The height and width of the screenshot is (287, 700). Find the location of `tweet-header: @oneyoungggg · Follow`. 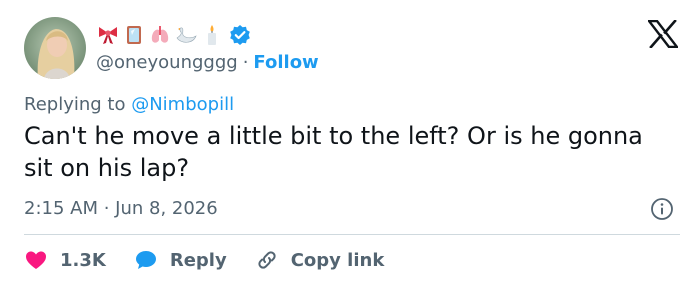

tweet-header: @oneyoungggg · Follow is located at coordinates (171, 48).